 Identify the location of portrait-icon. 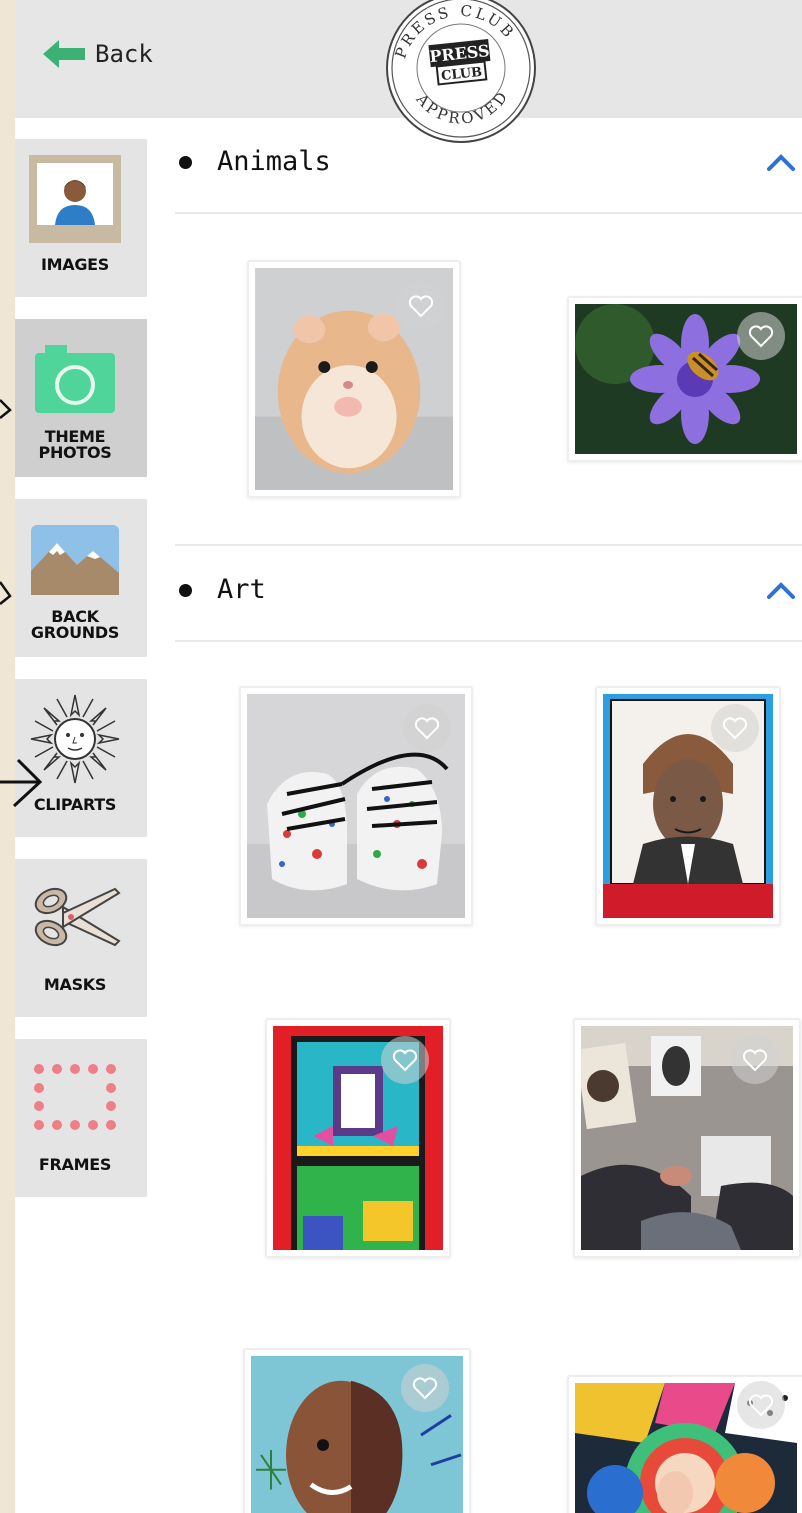
(75, 199).